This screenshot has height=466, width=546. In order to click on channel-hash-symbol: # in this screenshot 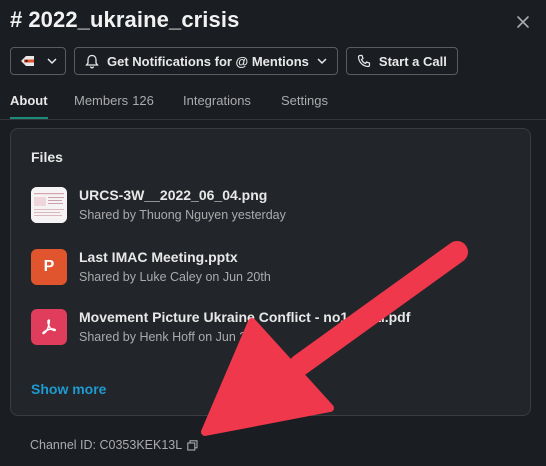, I will do `click(16, 19)`.